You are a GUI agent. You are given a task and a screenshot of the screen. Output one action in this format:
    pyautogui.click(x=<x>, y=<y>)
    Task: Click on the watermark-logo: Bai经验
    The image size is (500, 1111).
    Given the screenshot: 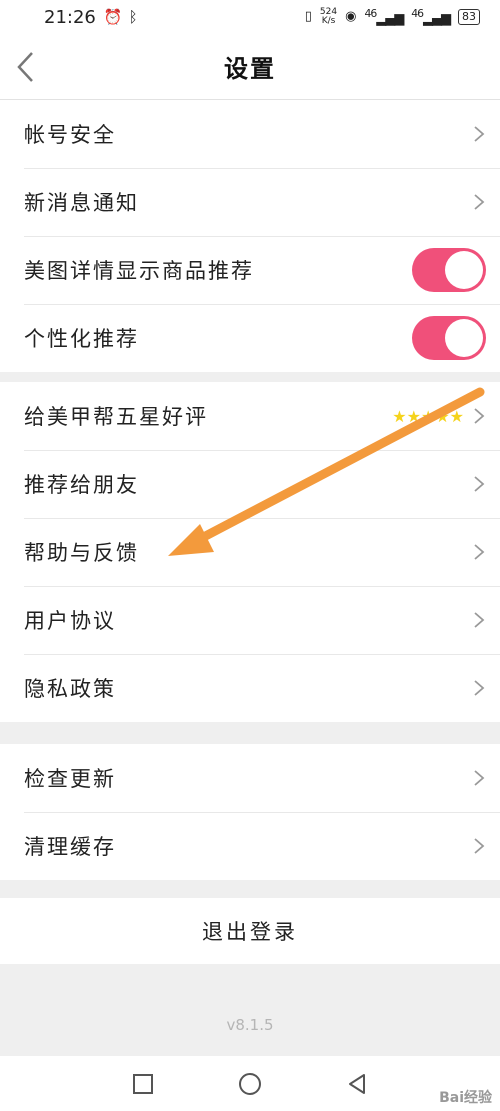 What is the action you would take?
    pyautogui.click(x=465, y=1098)
    